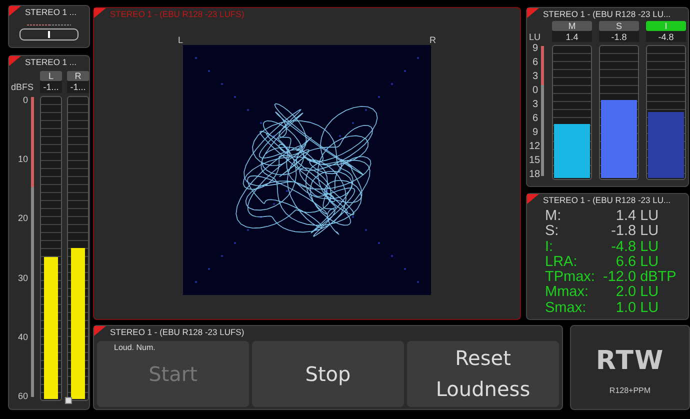 This screenshot has height=419, width=690. Describe the element at coordinates (624, 232) in the screenshot. I see `value-number: -1.8` at that location.